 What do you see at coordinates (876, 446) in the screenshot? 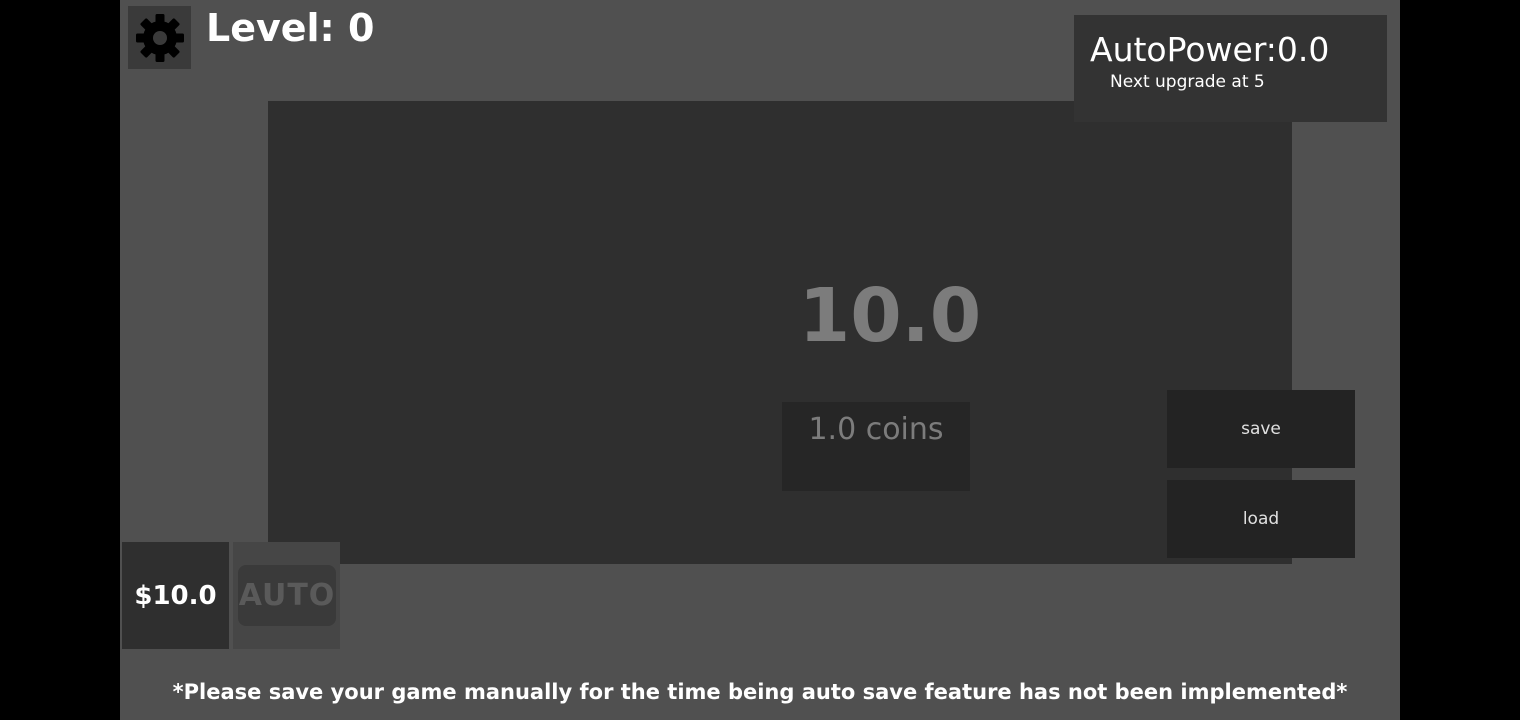
I see `earn-coins-button: 1.0 coins` at bounding box center [876, 446].